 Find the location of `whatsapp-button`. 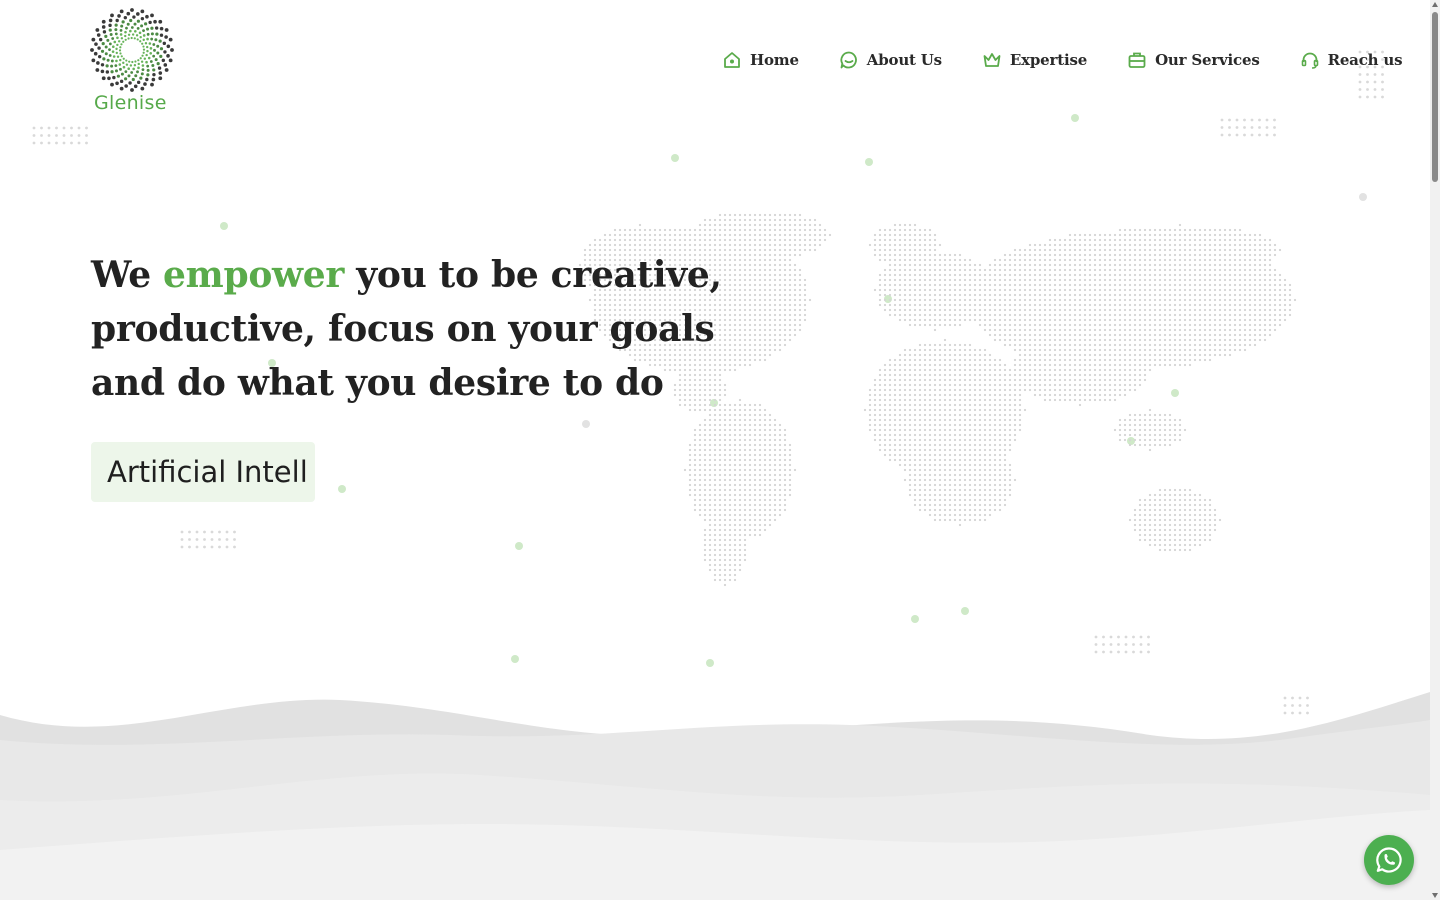

whatsapp-button is located at coordinates (1389, 860).